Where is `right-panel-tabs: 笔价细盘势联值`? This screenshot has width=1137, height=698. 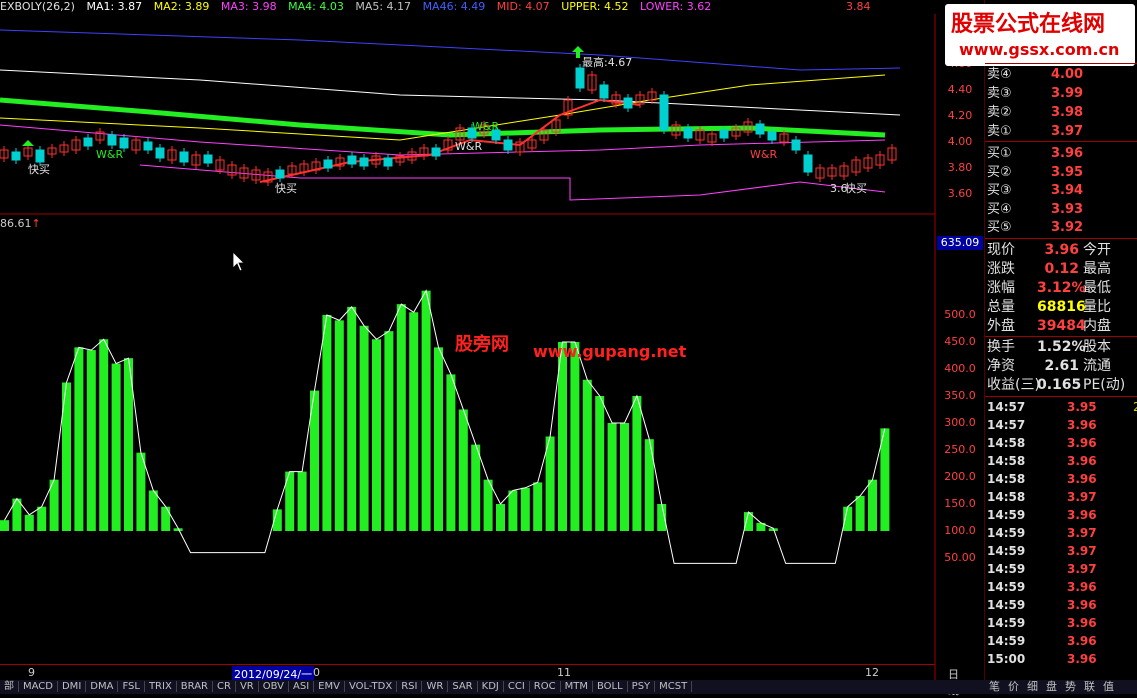 right-panel-tabs: 笔价细盘势联值 is located at coordinates (1061, 687).